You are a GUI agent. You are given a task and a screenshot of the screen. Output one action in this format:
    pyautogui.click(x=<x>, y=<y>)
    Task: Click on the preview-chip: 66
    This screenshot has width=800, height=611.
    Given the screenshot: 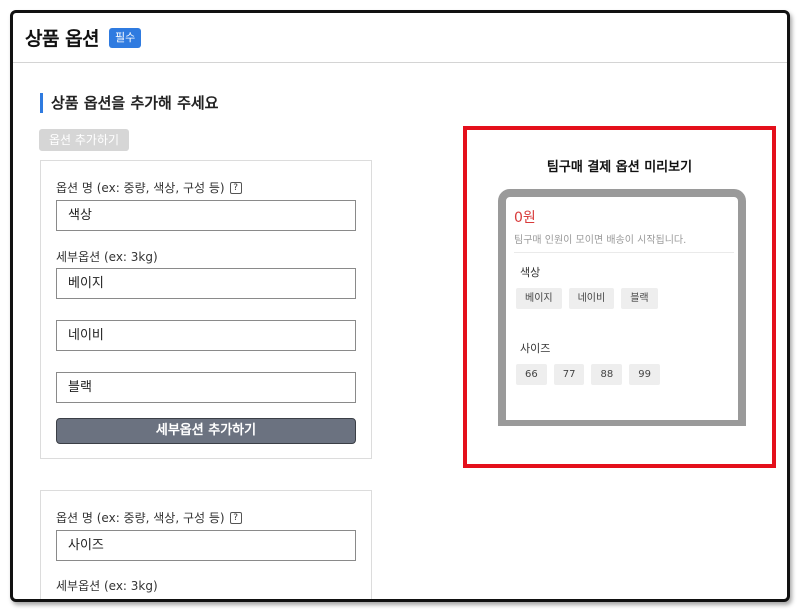 What is the action you would take?
    pyautogui.click(x=531, y=374)
    